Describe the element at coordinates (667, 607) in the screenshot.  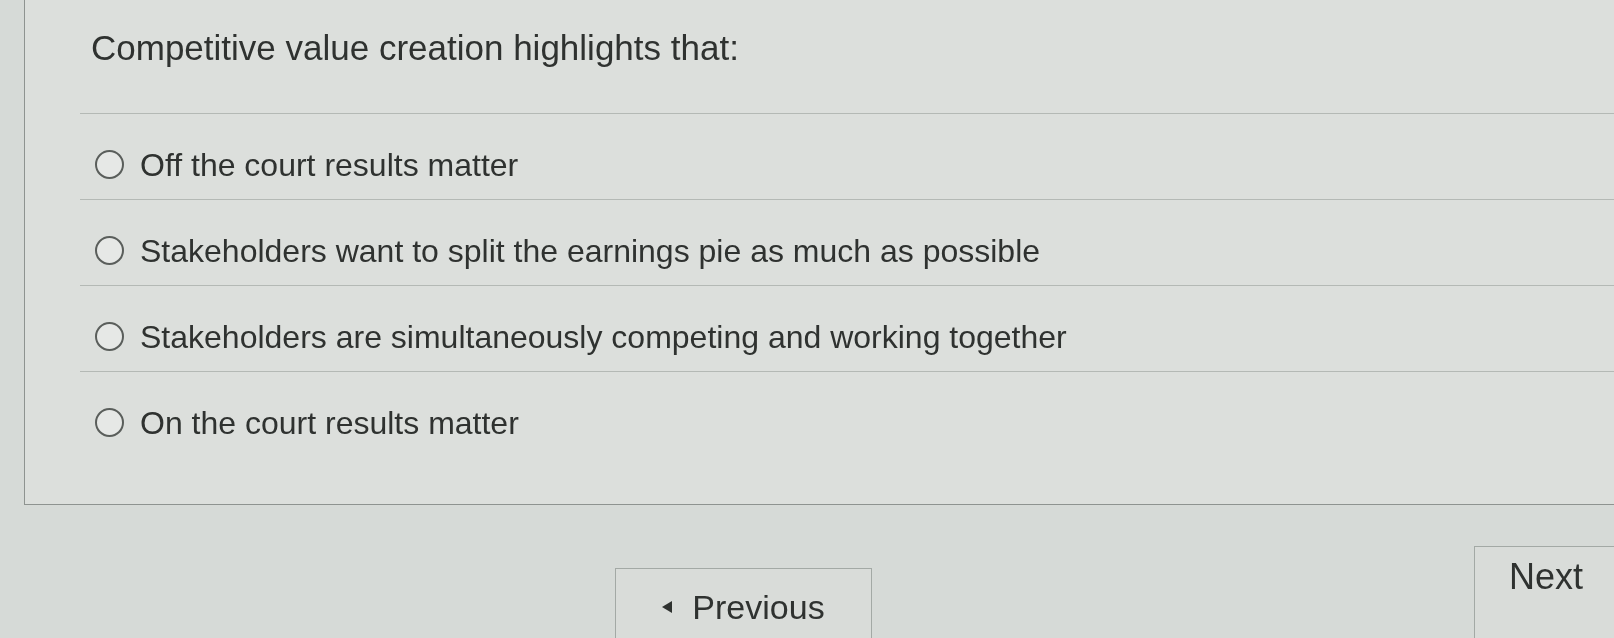
I see `caret-left-icon` at that location.